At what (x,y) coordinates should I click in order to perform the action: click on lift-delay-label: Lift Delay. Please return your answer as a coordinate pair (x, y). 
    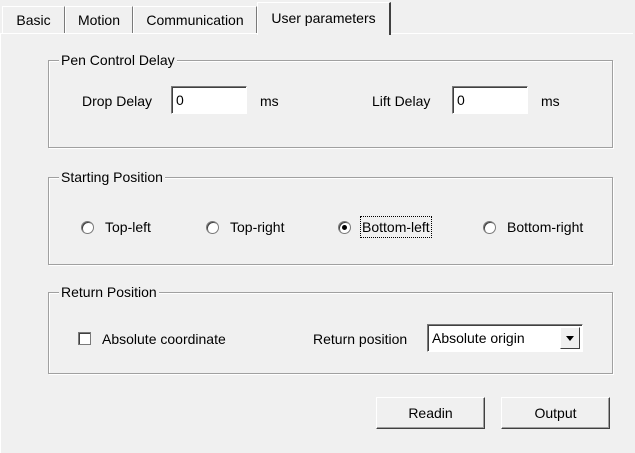
    Looking at the image, I should click on (401, 101).